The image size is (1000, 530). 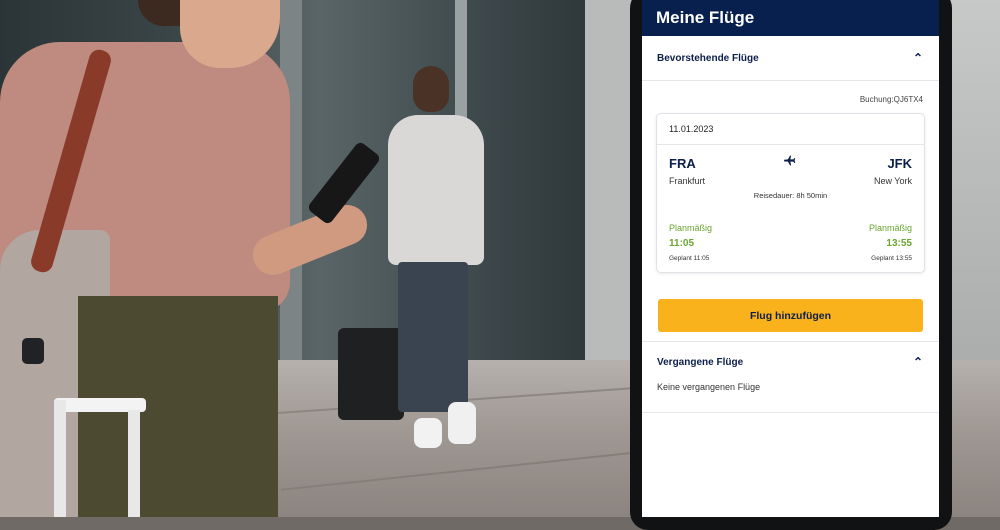 I want to click on man-legs, so click(x=433, y=337).